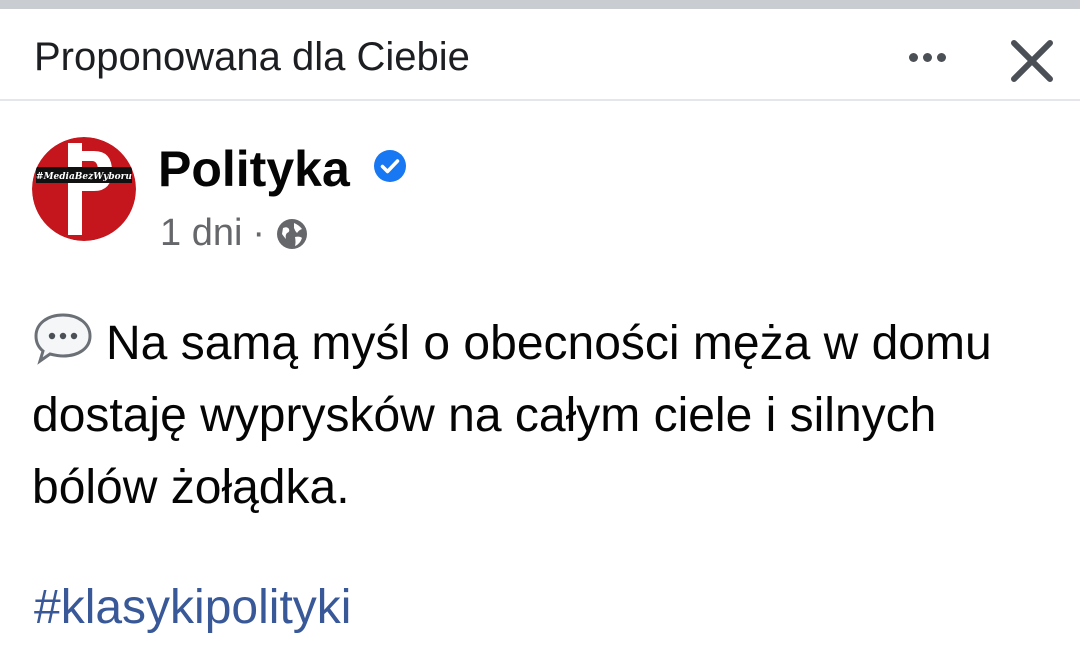 This screenshot has width=1080, height=665. I want to click on suggested-header: Proponowana dla Ciebie, so click(540, 55).